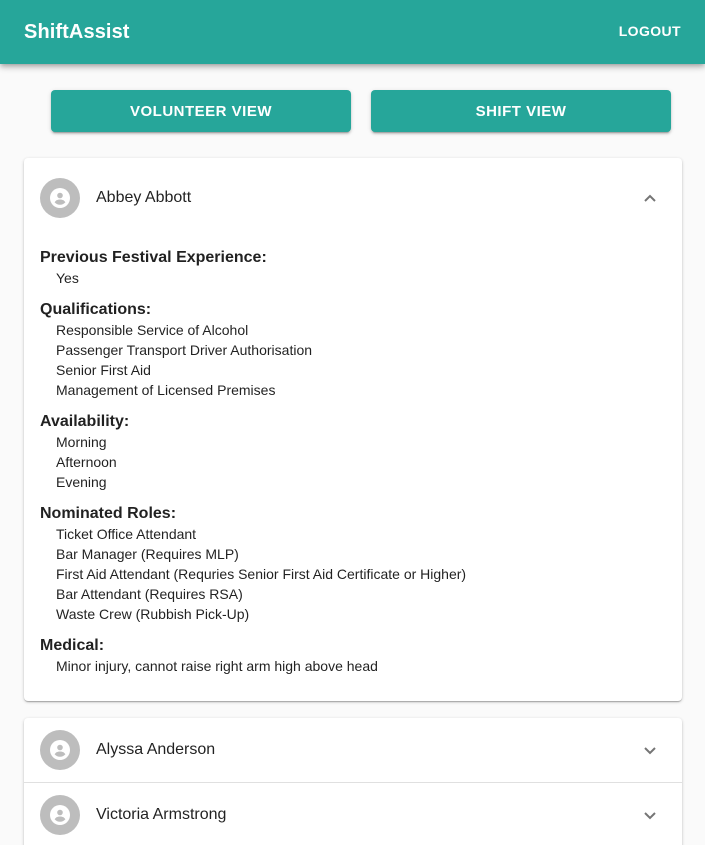 Image resolution: width=705 pixels, height=845 pixels. What do you see at coordinates (67, 278) in the screenshot?
I see `section-item: Yes` at bounding box center [67, 278].